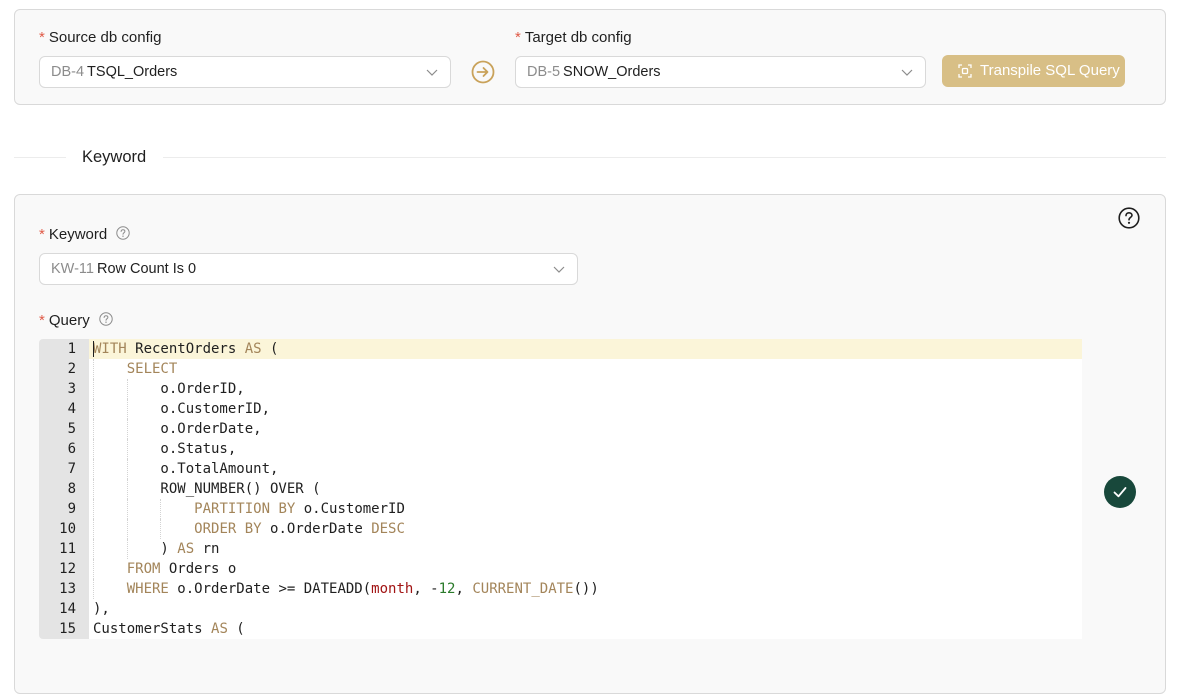  I want to click on line-number: 6, so click(71, 449).